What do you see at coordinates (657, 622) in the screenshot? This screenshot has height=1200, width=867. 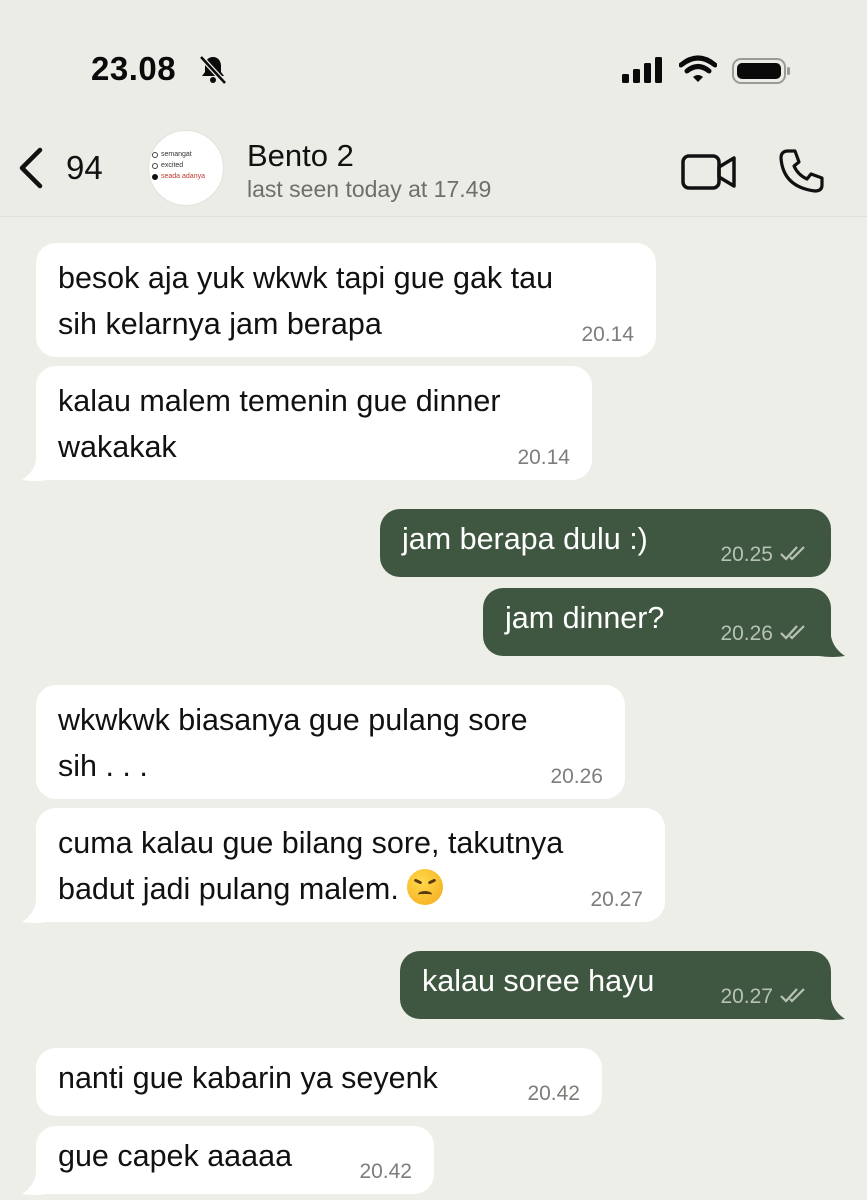 I see `message-bubble-outgoing: jam dinner? 20.26` at bounding box center [657, 622].